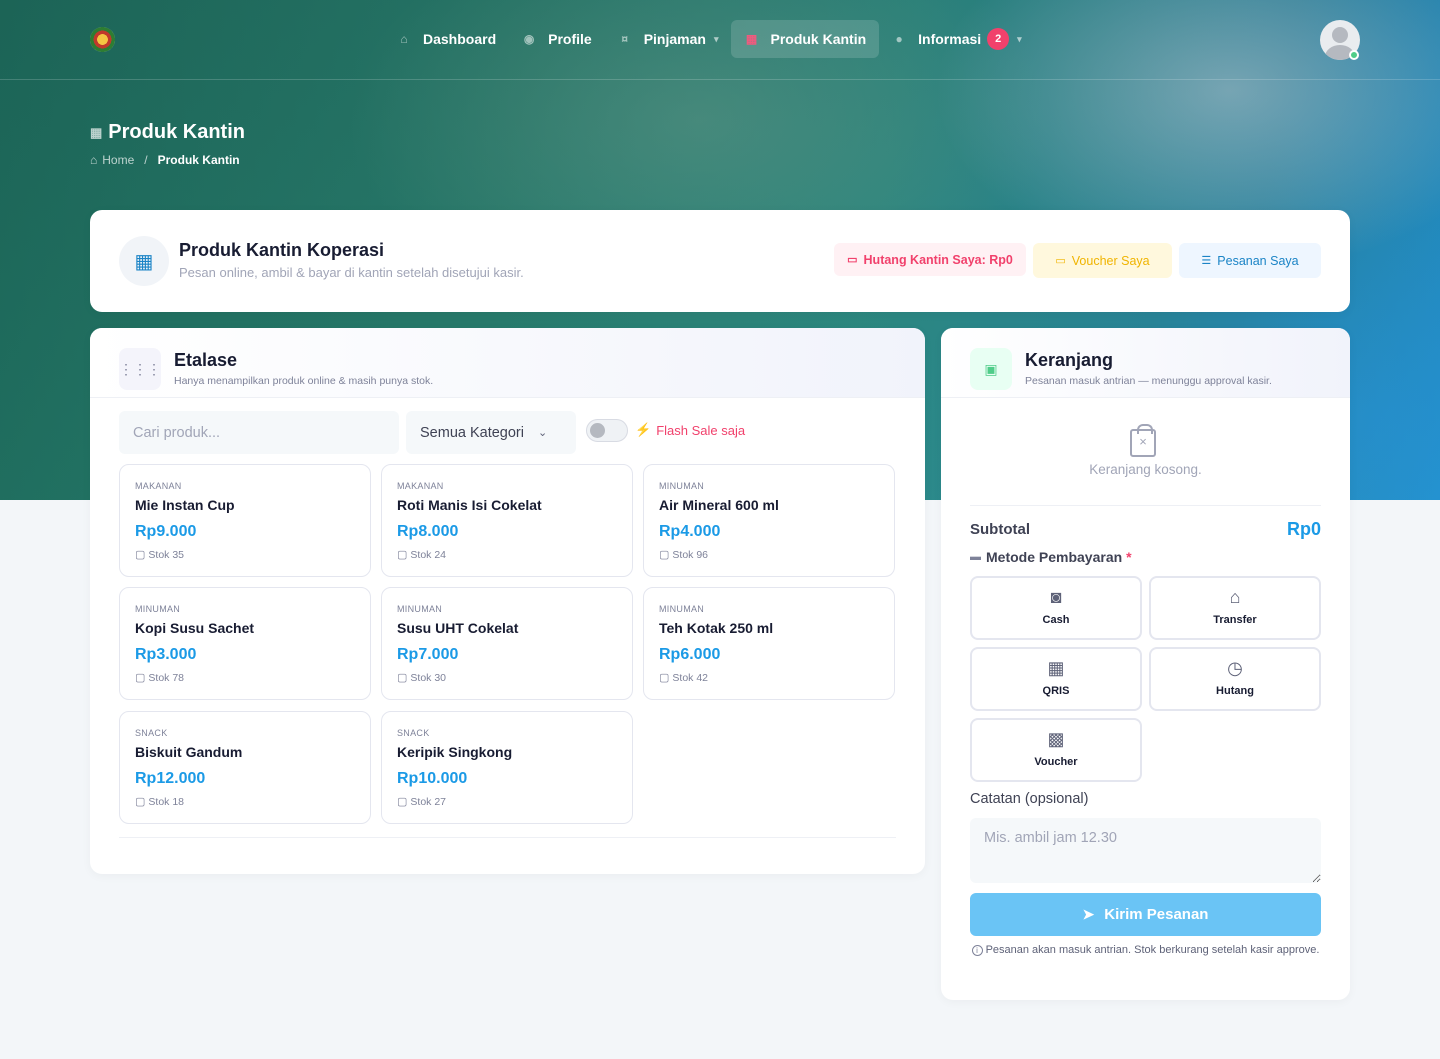 The width and height of the screenshot is (1440, 1059). What do you see at coordinates (118, 160) in the screenshot?
I see `breadcrumb-home: Home` at bounding box center [118, 160].